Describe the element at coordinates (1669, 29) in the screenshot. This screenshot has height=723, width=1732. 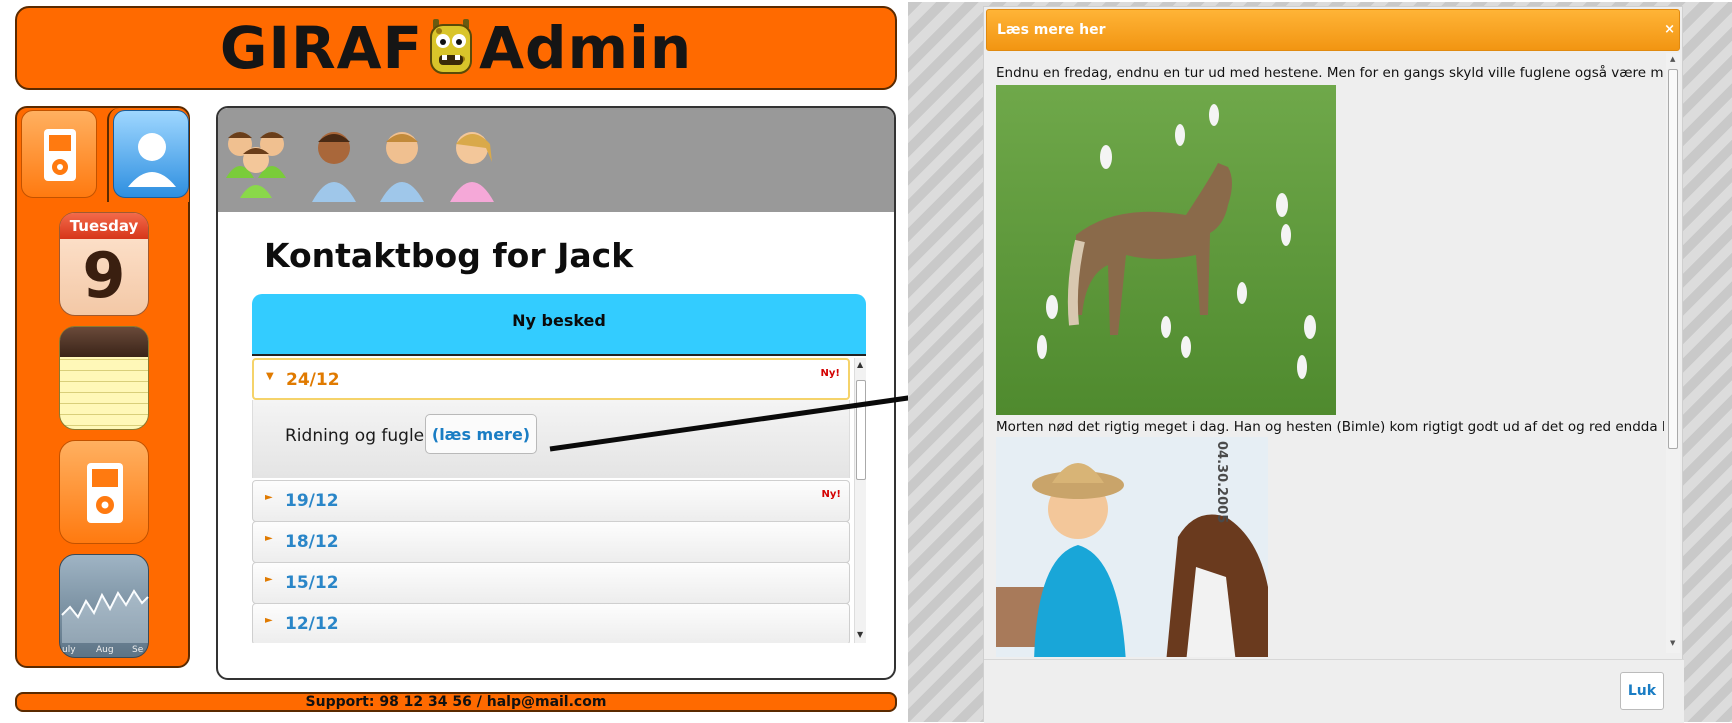
I see `close-icon: ×` at that location.